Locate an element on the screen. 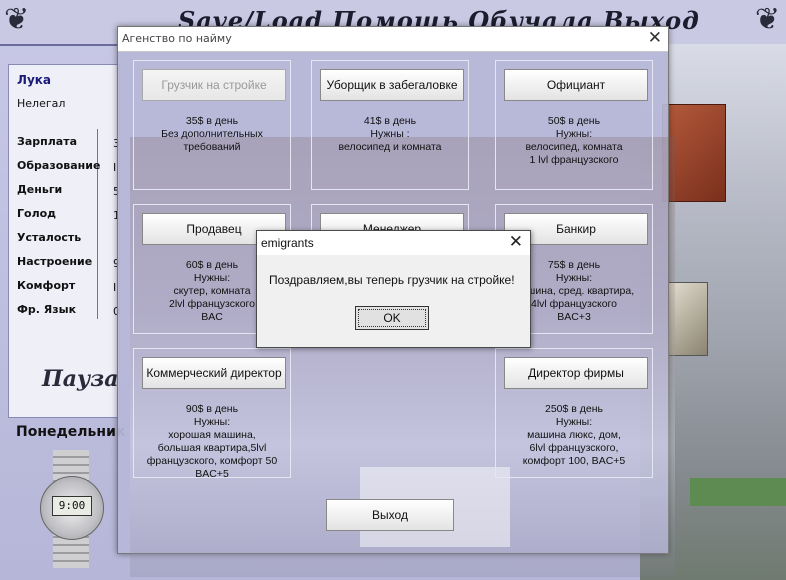 The width and height of the screenshot is (786, 580). stat-label: Настроение is located at coordinates (55, 261).